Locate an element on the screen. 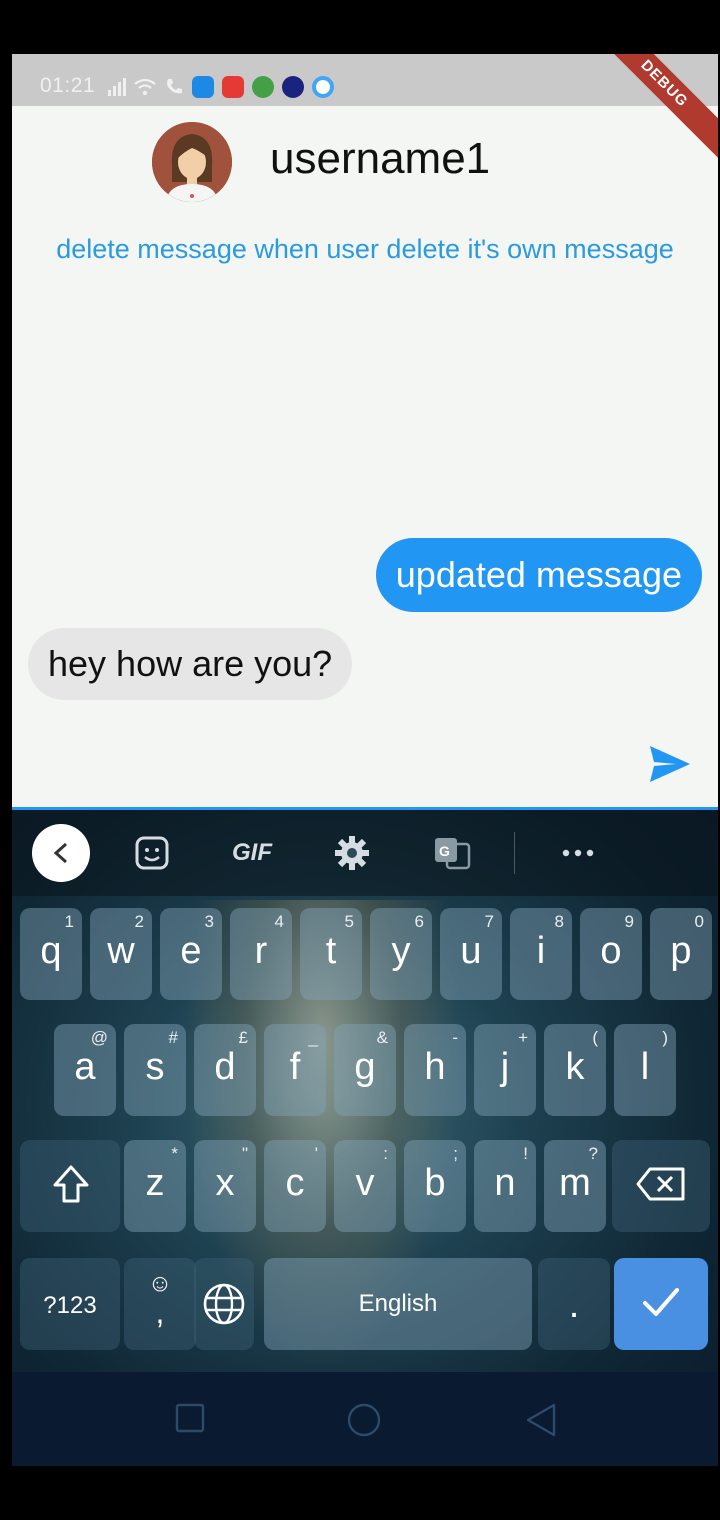 This screenshot has width=720, height=1520. key-t: 5t is located at coordinates (331, 954).